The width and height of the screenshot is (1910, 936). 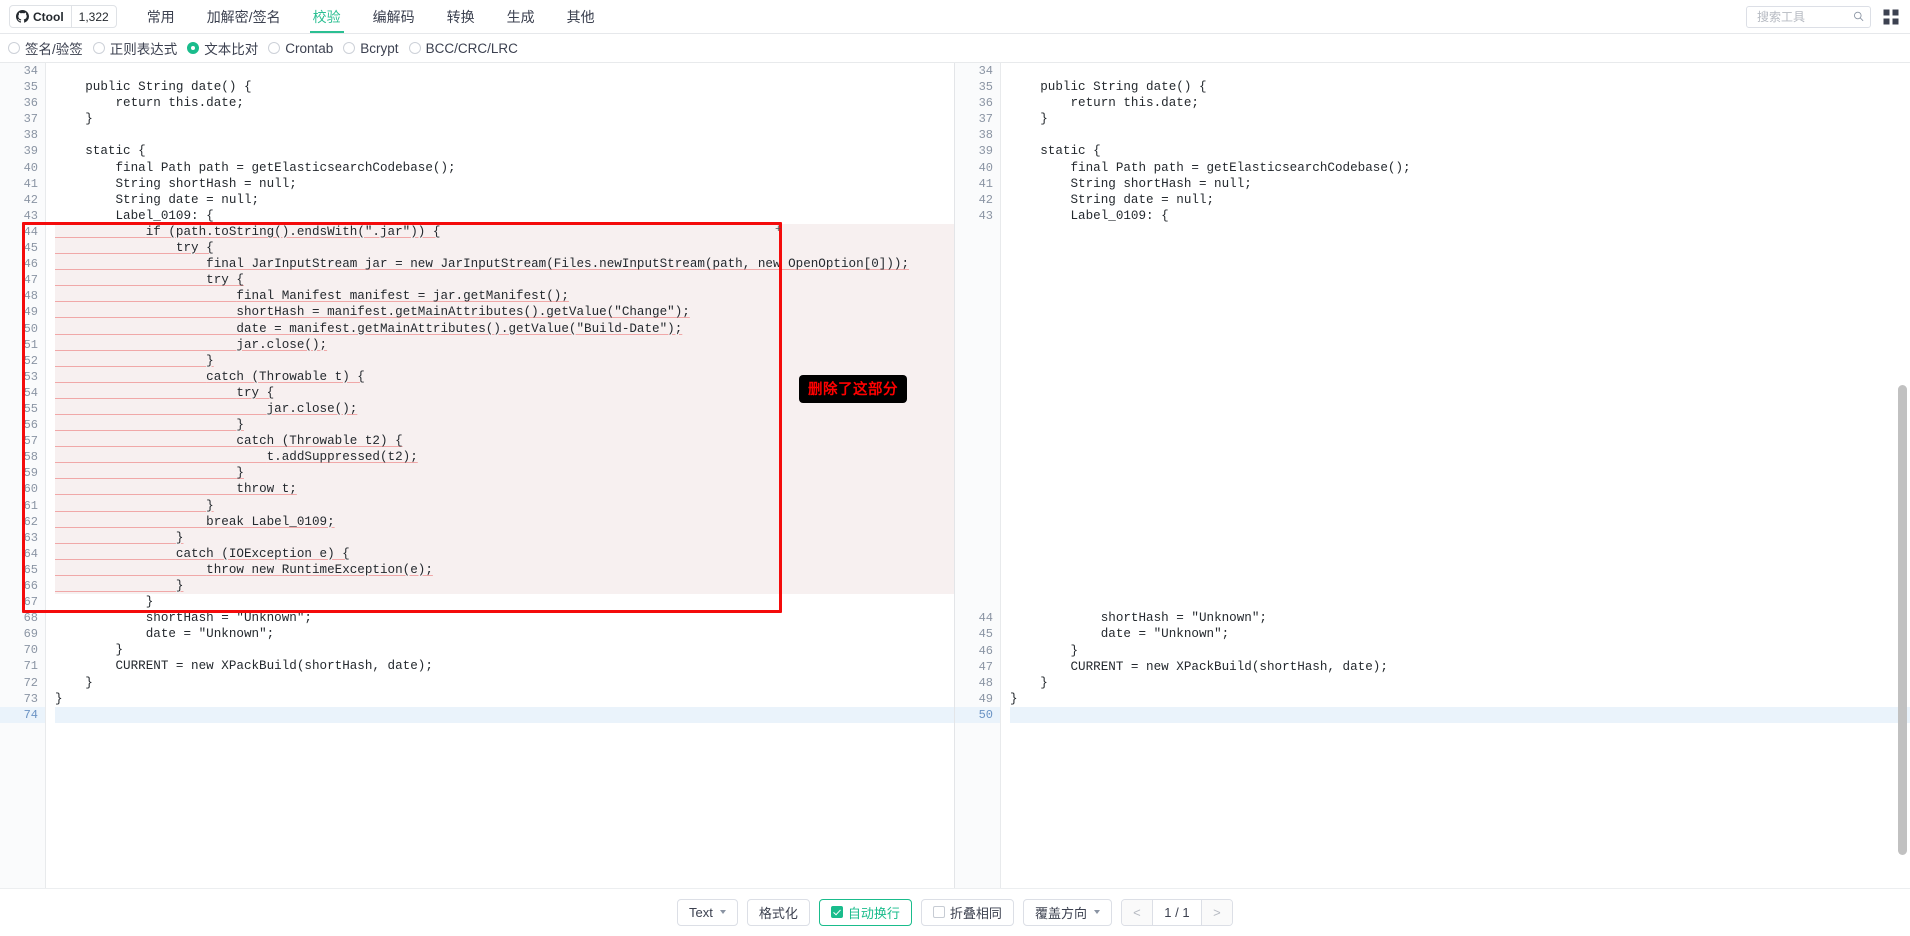 I want to click on fold-same-toggle: 折叠相同, so click(x=967, y=912).